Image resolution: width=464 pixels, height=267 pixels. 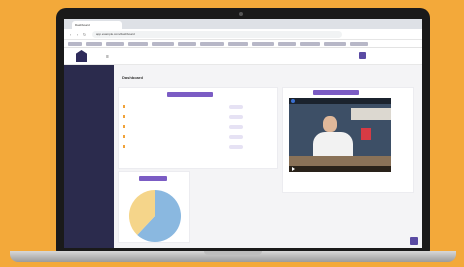 What do you see at coordinates (233, 256) in the screenshot?
I see `laptop-base` at bounding box center [233, 256].